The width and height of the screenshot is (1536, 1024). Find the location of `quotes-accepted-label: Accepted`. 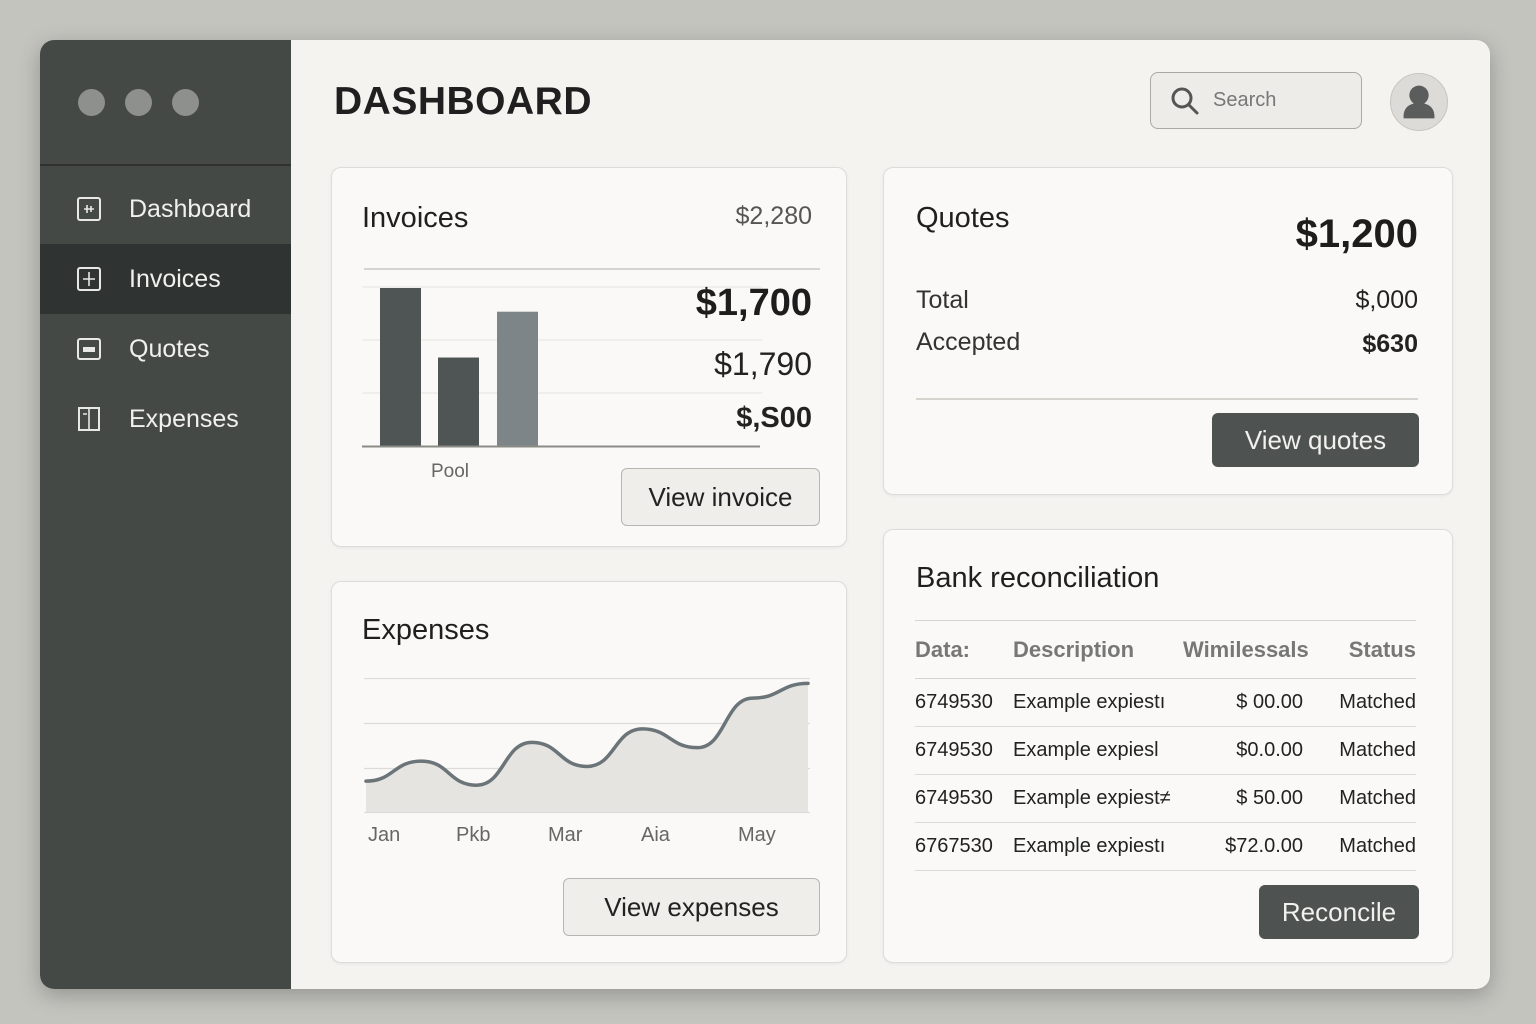

quotes-accepted-label: Accepted is located at coordinates (968, 342).